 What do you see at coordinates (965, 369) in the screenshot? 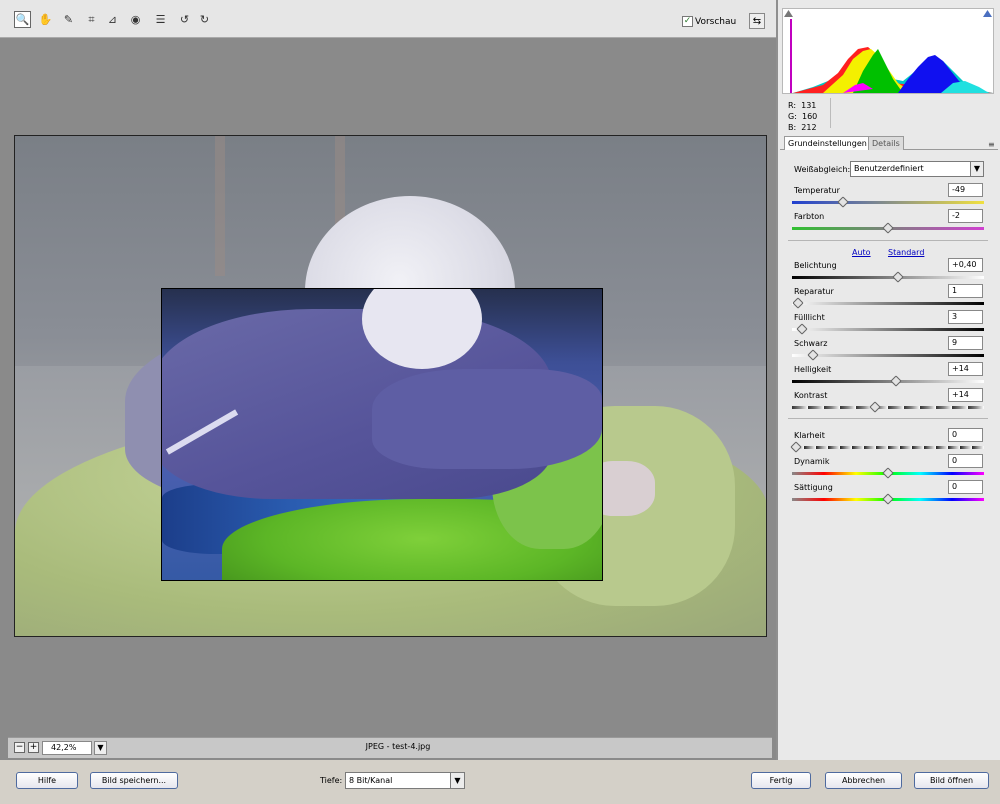
I see `brightness-value-field: +14` at bounding box center [965, 369].